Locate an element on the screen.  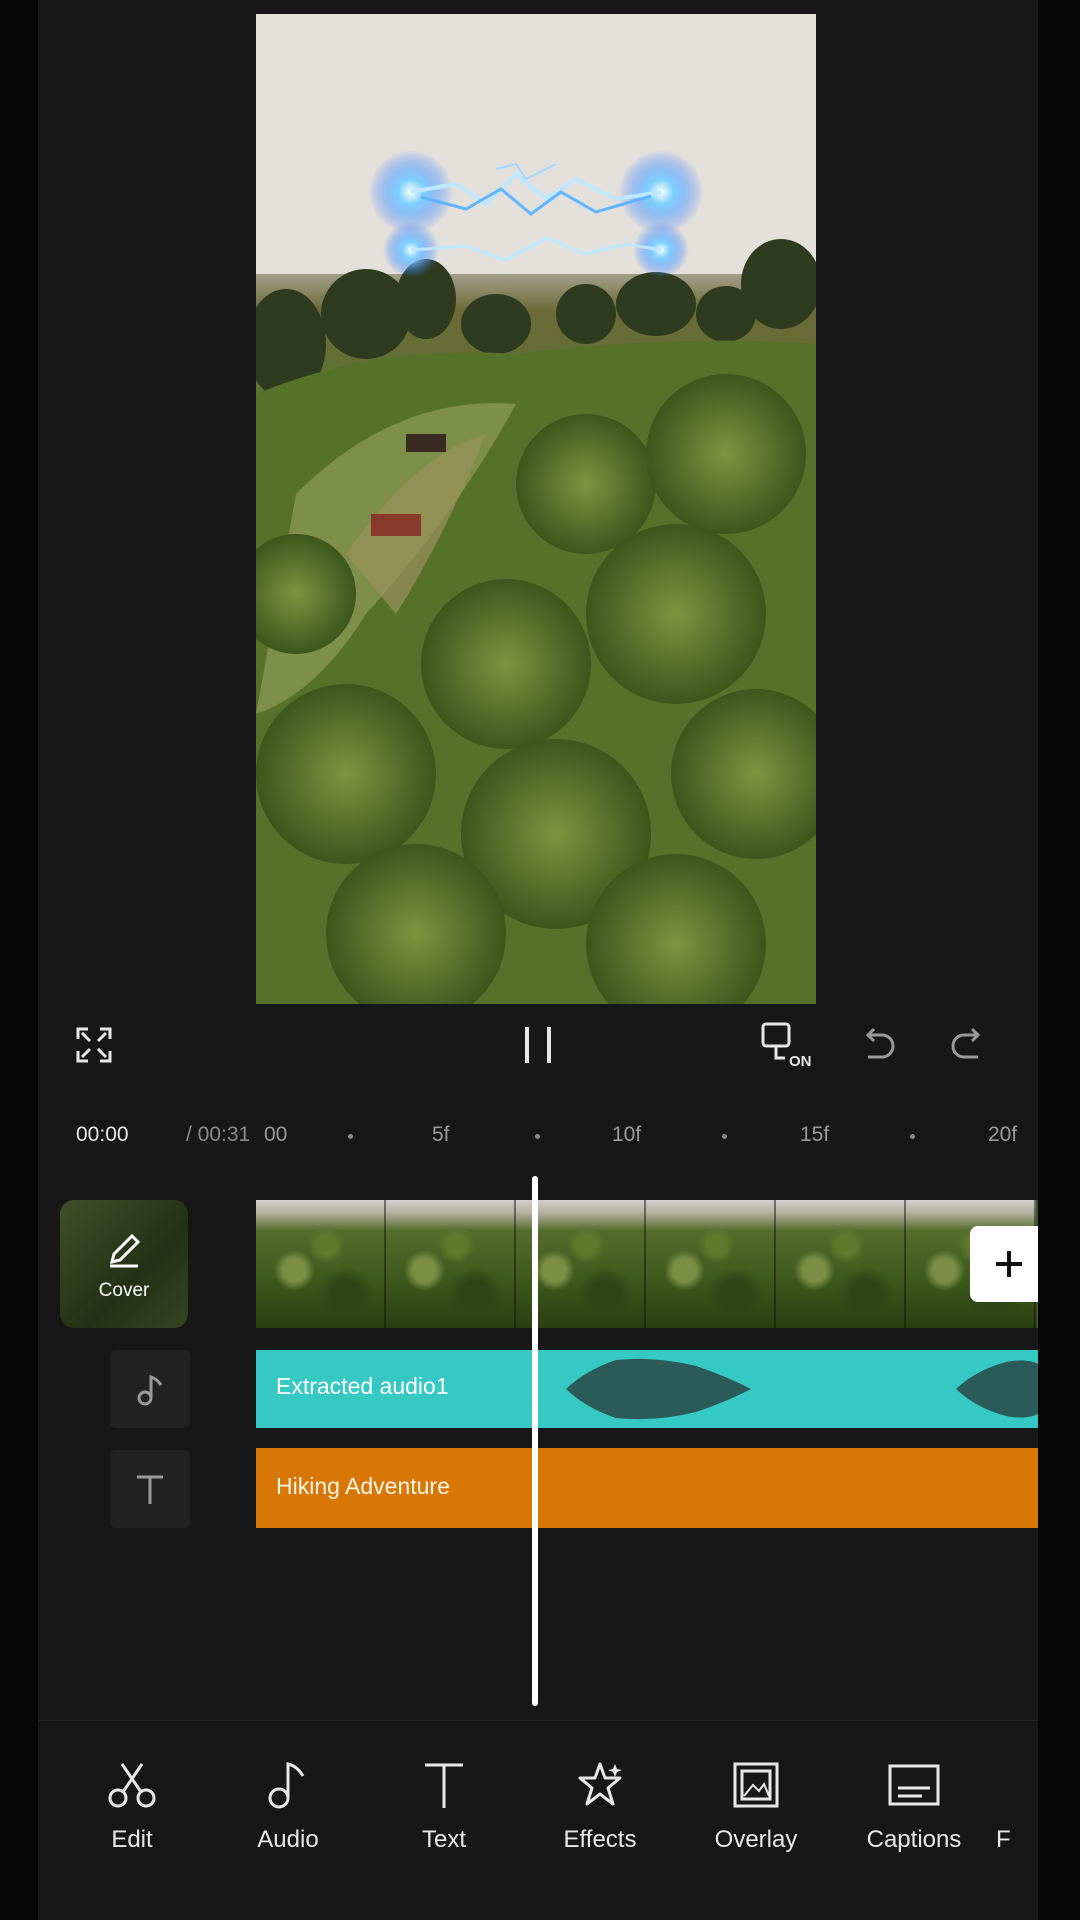
plus-icon is located at coordinates (1009, 1264).